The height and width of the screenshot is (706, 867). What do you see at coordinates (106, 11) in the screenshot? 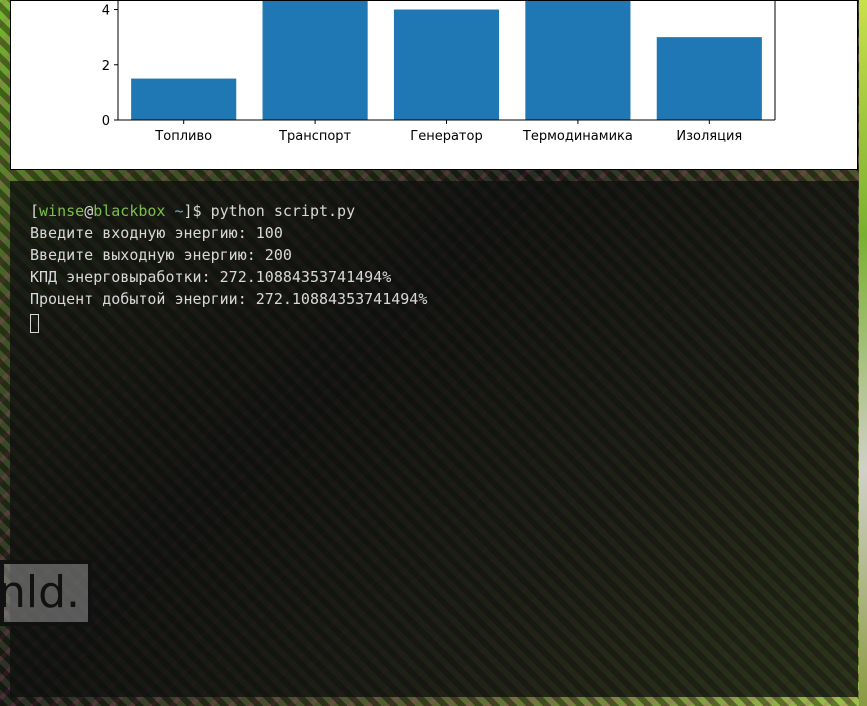
I see `y-tick-label: 4` at bounding box center [106, 11].